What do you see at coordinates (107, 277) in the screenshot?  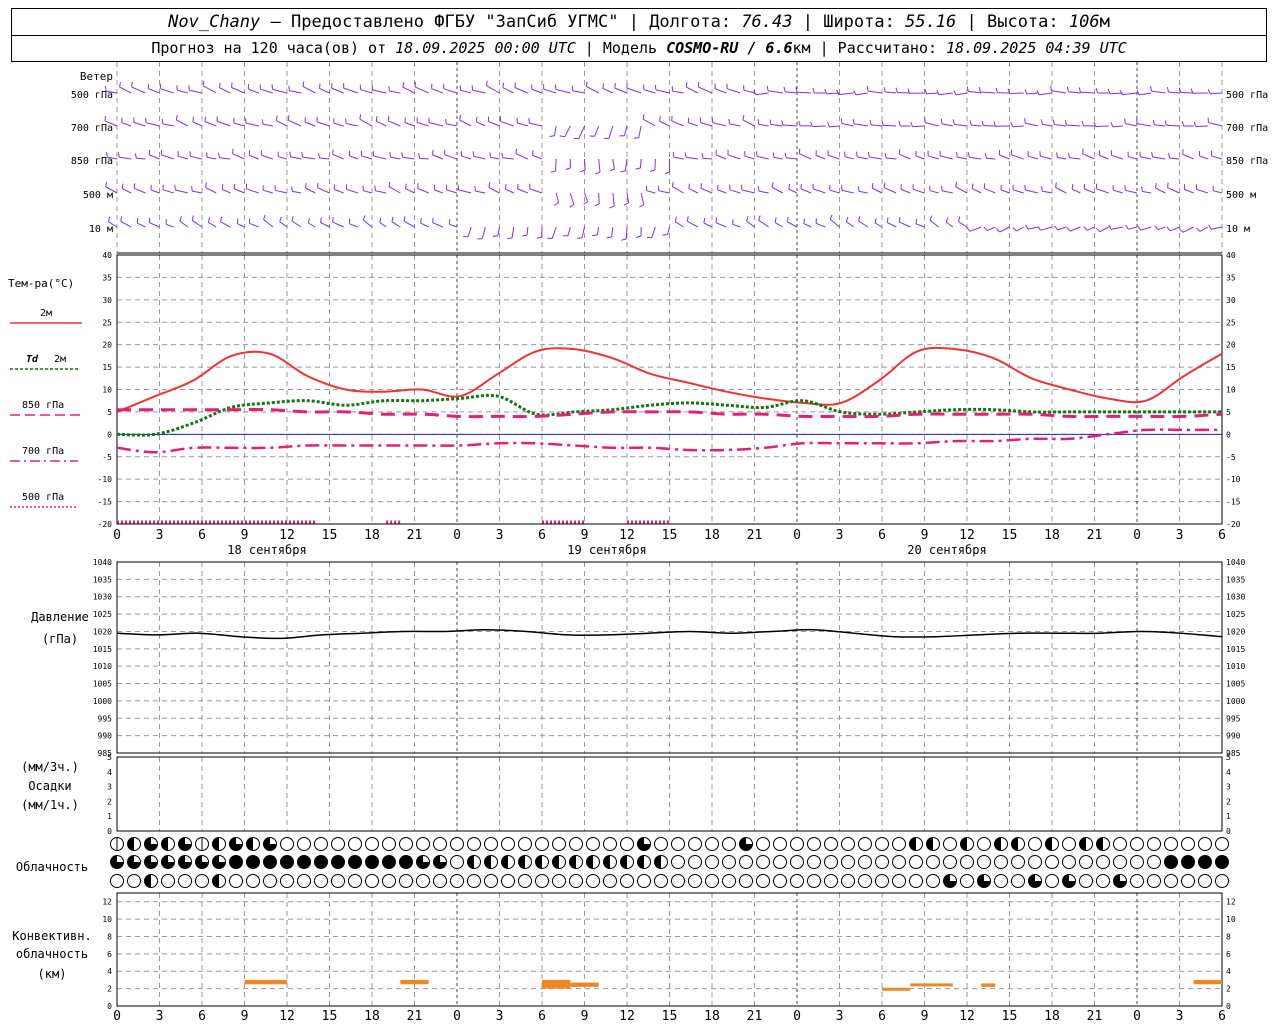 I see `temp-ytick: 35` at bounding box center [107, 277].